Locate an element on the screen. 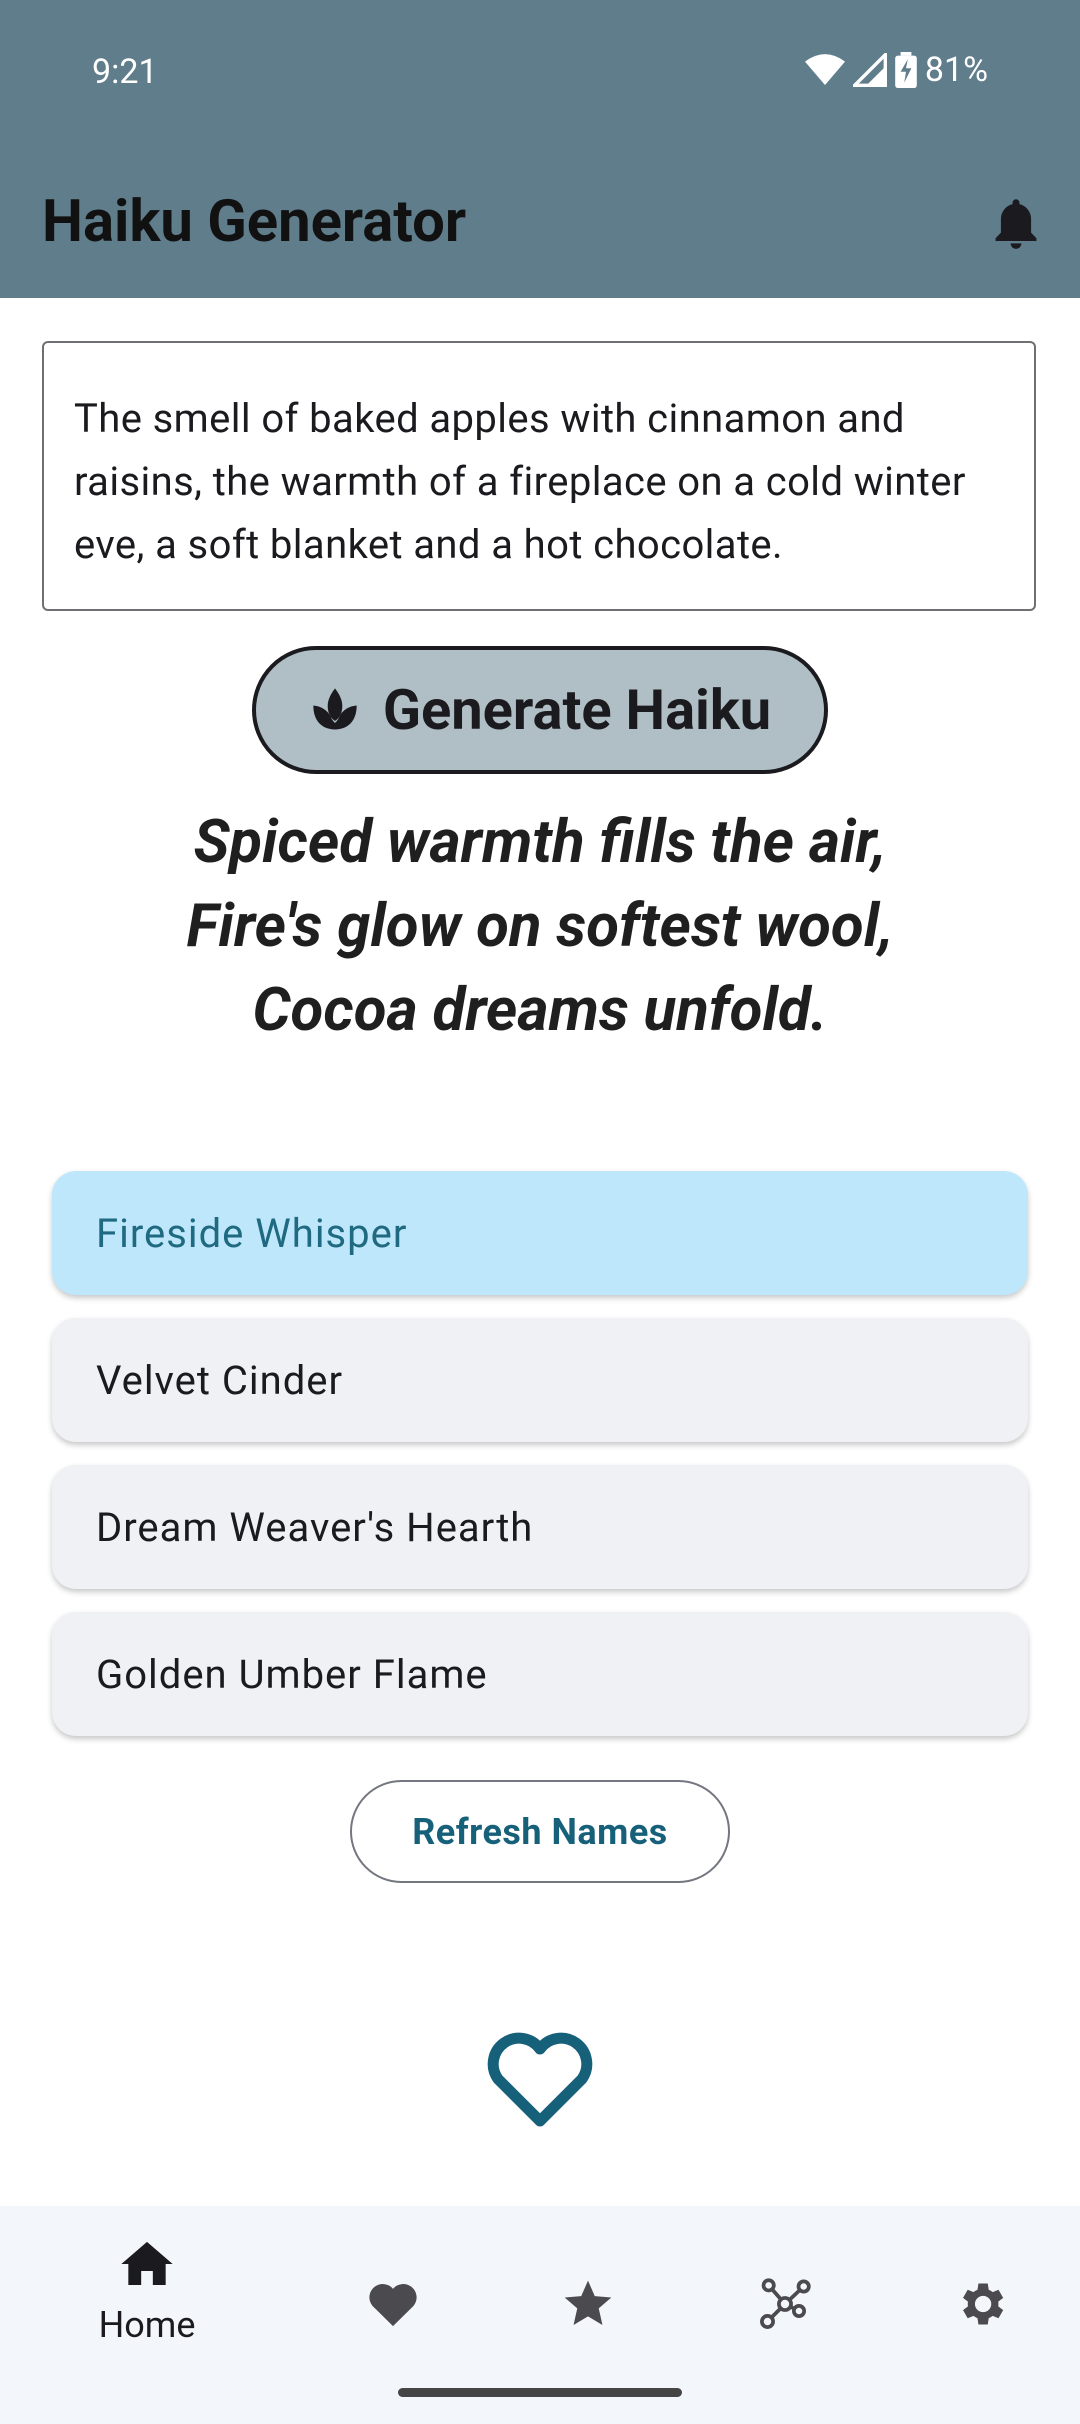 The image size is (1080, 2424). nav-label-home: Home is located at coordinates (147, 2325).